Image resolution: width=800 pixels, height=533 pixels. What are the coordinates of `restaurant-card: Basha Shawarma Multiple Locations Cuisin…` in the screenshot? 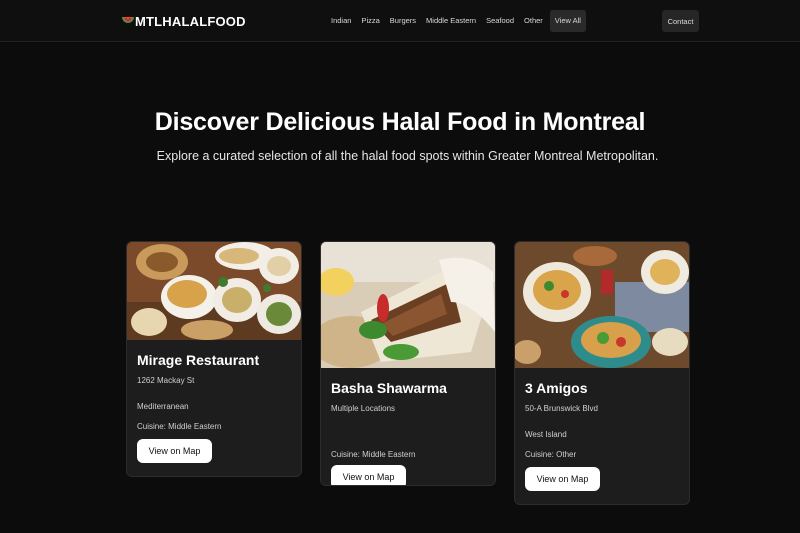 It's located at (408, 363).